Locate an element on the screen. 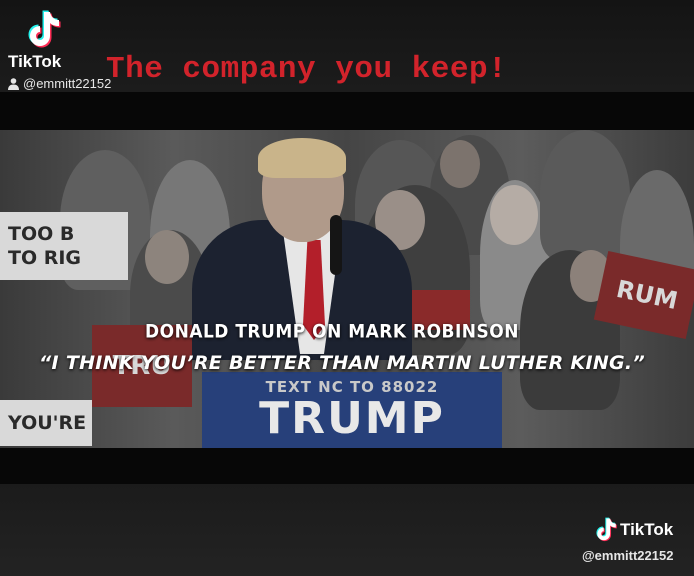 The height and width of the screenshot is (576, 694). crowd-person is located at coordinates (585, 195).